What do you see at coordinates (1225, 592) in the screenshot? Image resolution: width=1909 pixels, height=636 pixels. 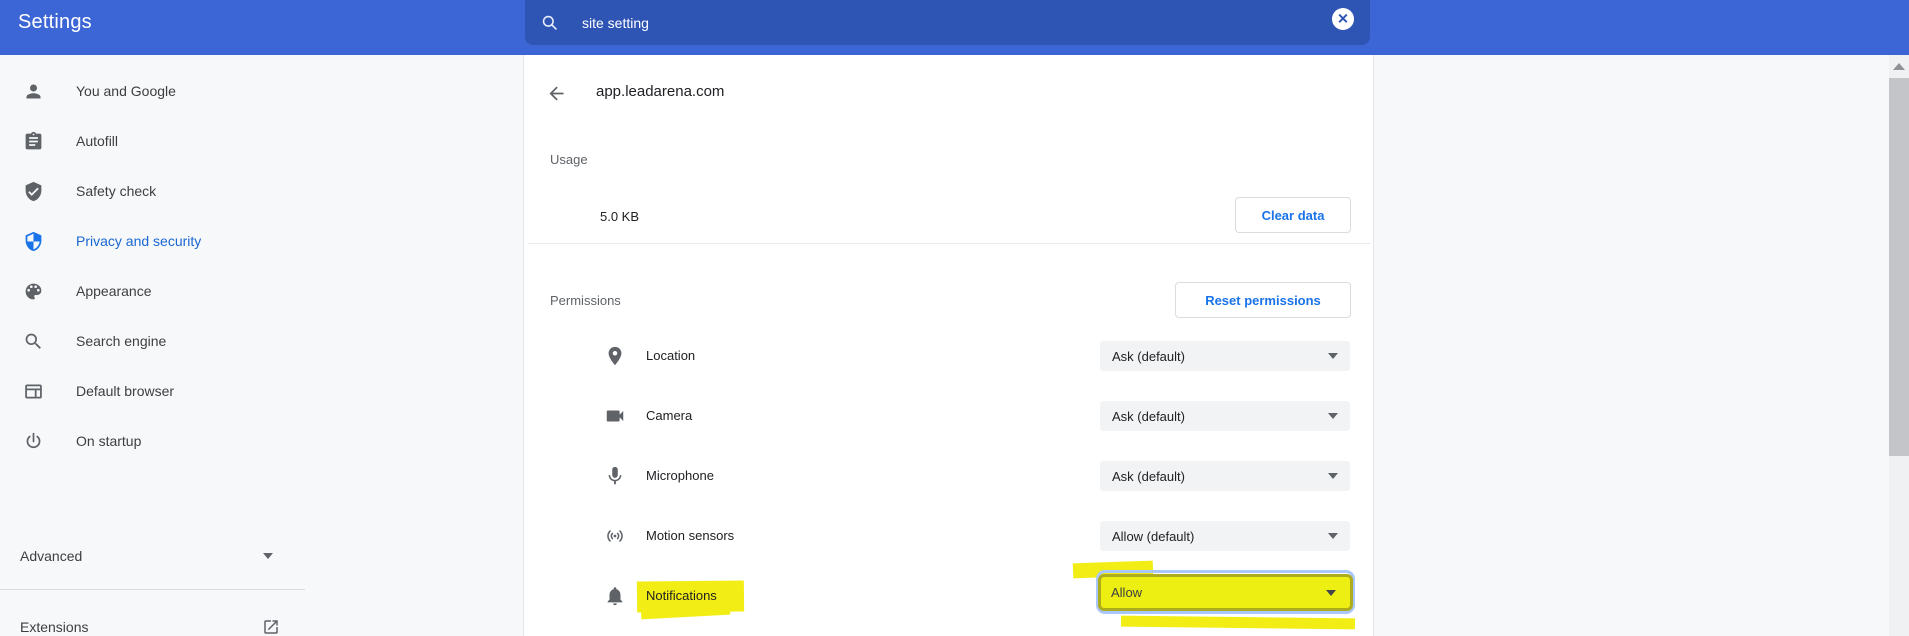 I see `notifications-permission-dropdown: Allow` at bounding box center [1225, 592].